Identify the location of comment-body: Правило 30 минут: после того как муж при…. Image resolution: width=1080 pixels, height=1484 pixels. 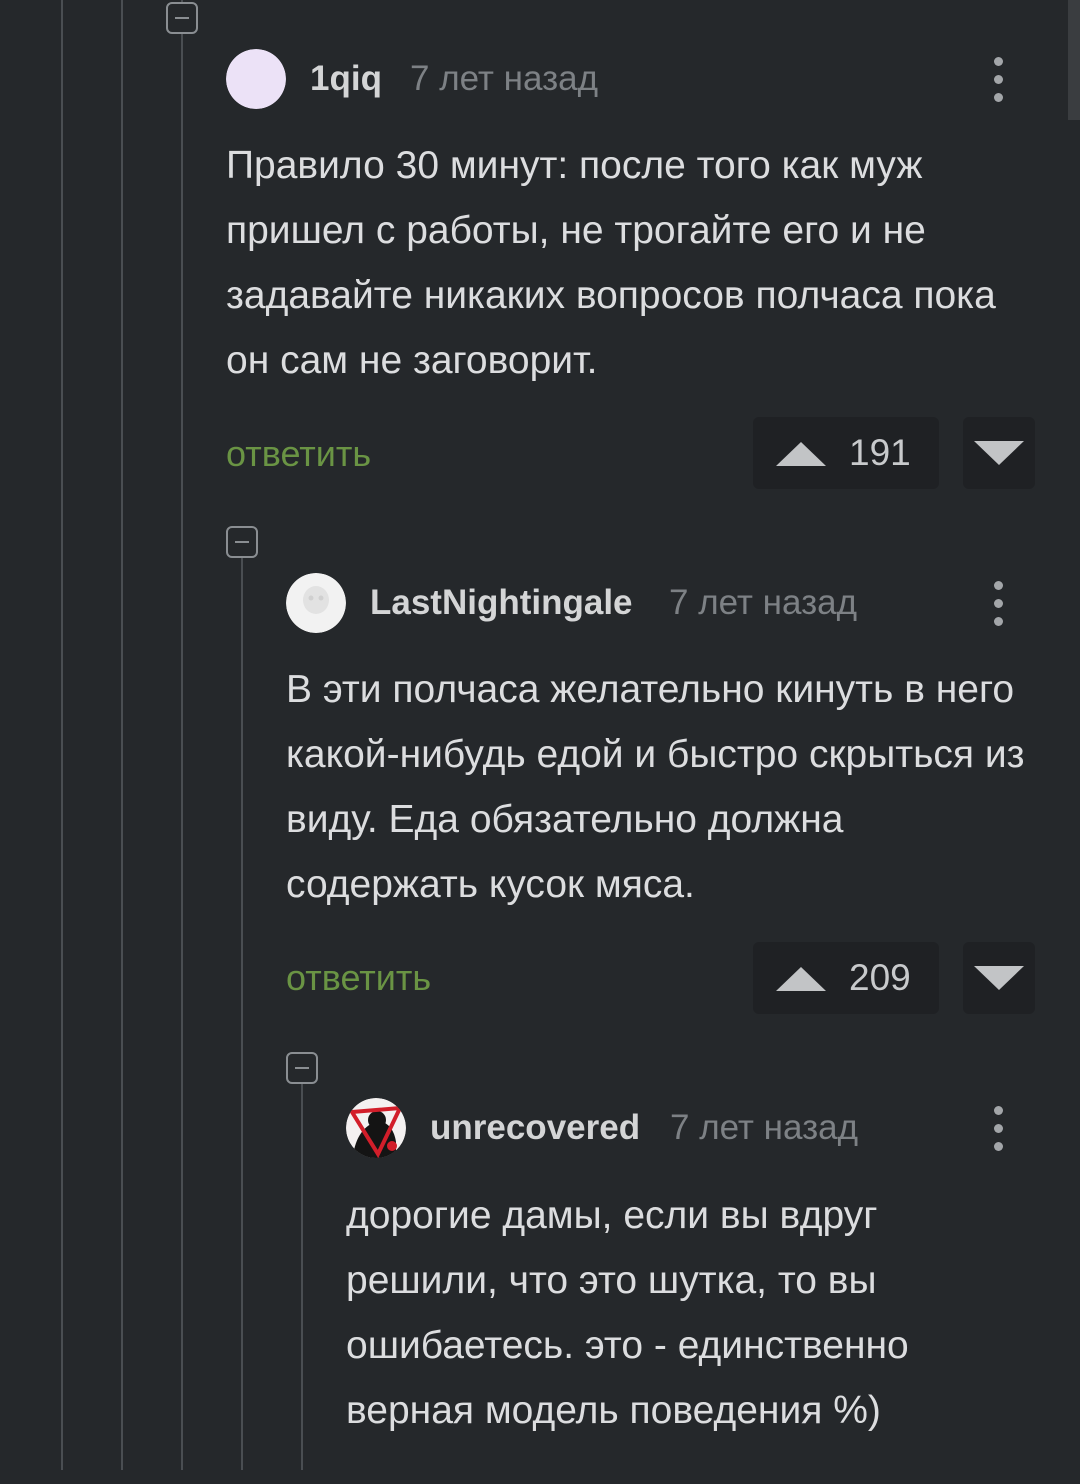
(611, 263).